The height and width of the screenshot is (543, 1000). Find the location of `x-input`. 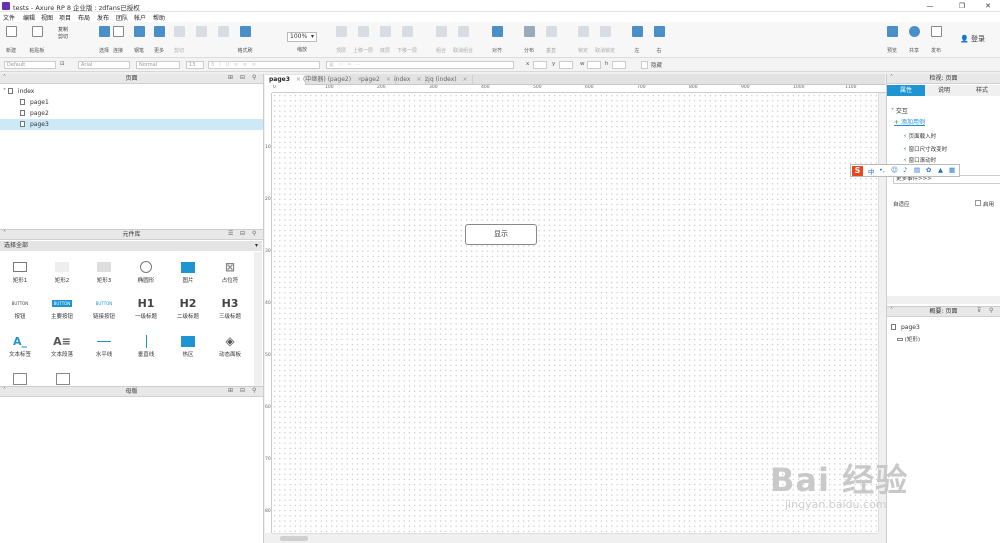

x-input is located at coordinates (540, 65).